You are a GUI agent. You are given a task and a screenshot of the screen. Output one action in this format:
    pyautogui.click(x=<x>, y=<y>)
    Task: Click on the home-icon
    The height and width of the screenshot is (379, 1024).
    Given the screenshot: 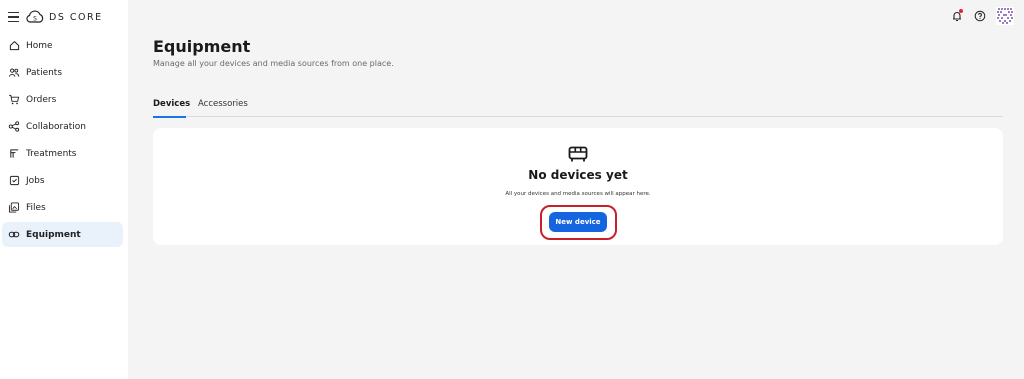 What is the action you would take?
    pyautogui.click(x=14, y=46)
    